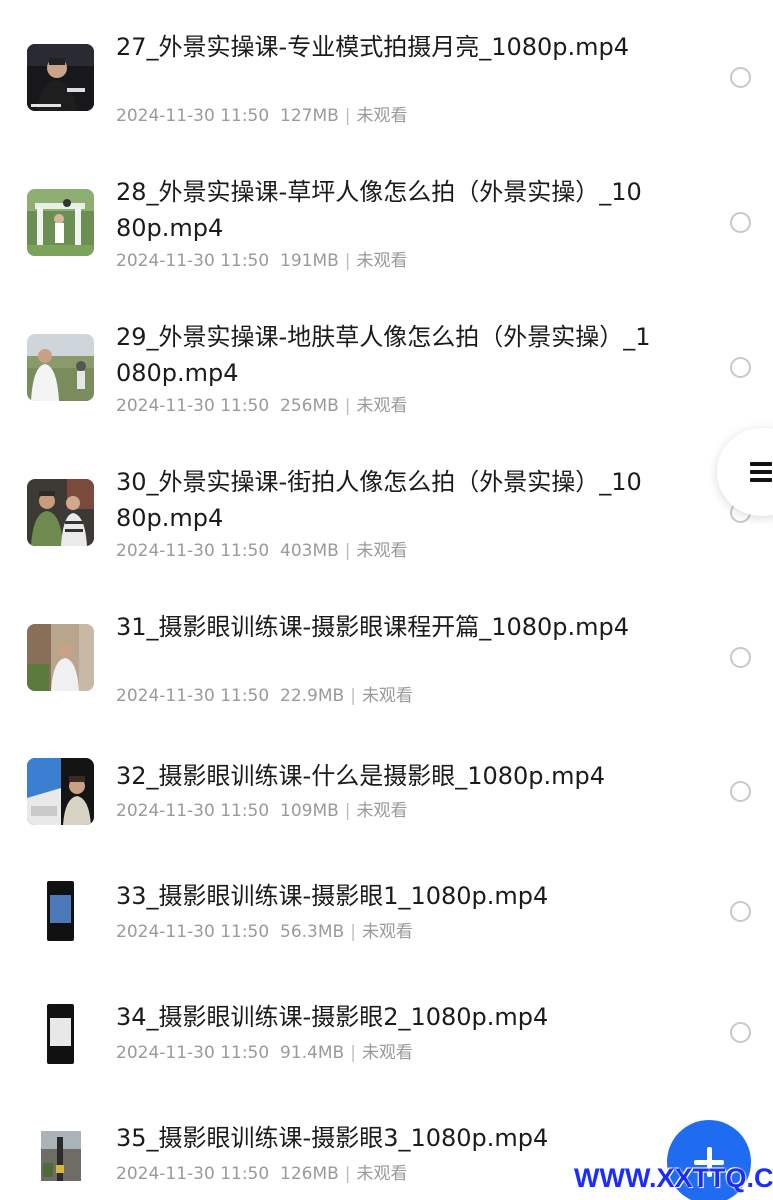  What do you see at coordinates (309, 551) in the screenshot?
I see `file-size: 403MB` at bounding box center [309, 551].